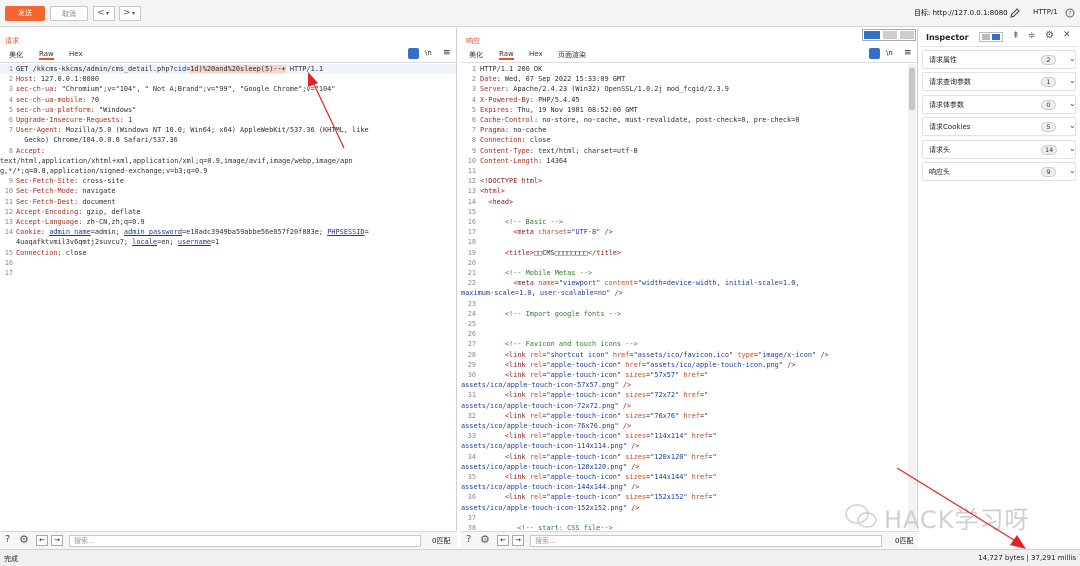  I want to click on count-badge: 14, so click(1049, 150).